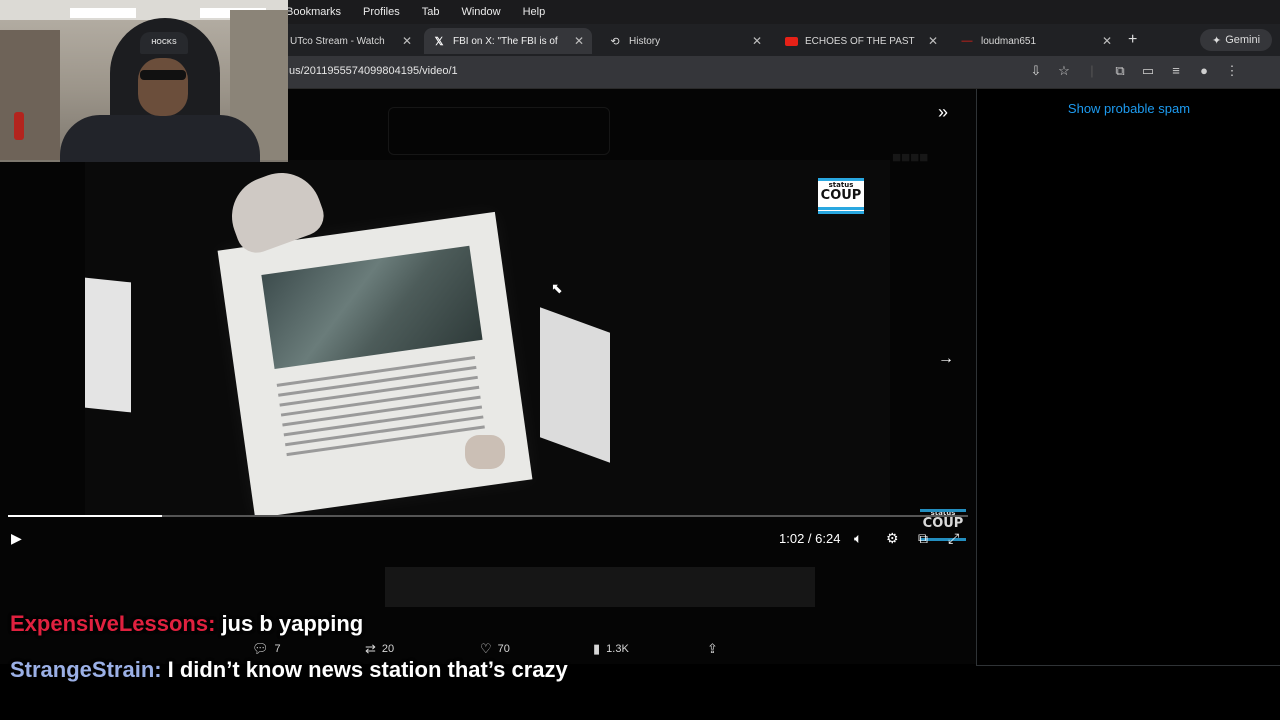 This screenshot has width=1280, height=720. Describe the element at coordinates (1176, 71) in the screenshot. I see `media-control-icon: ≡` at that location.